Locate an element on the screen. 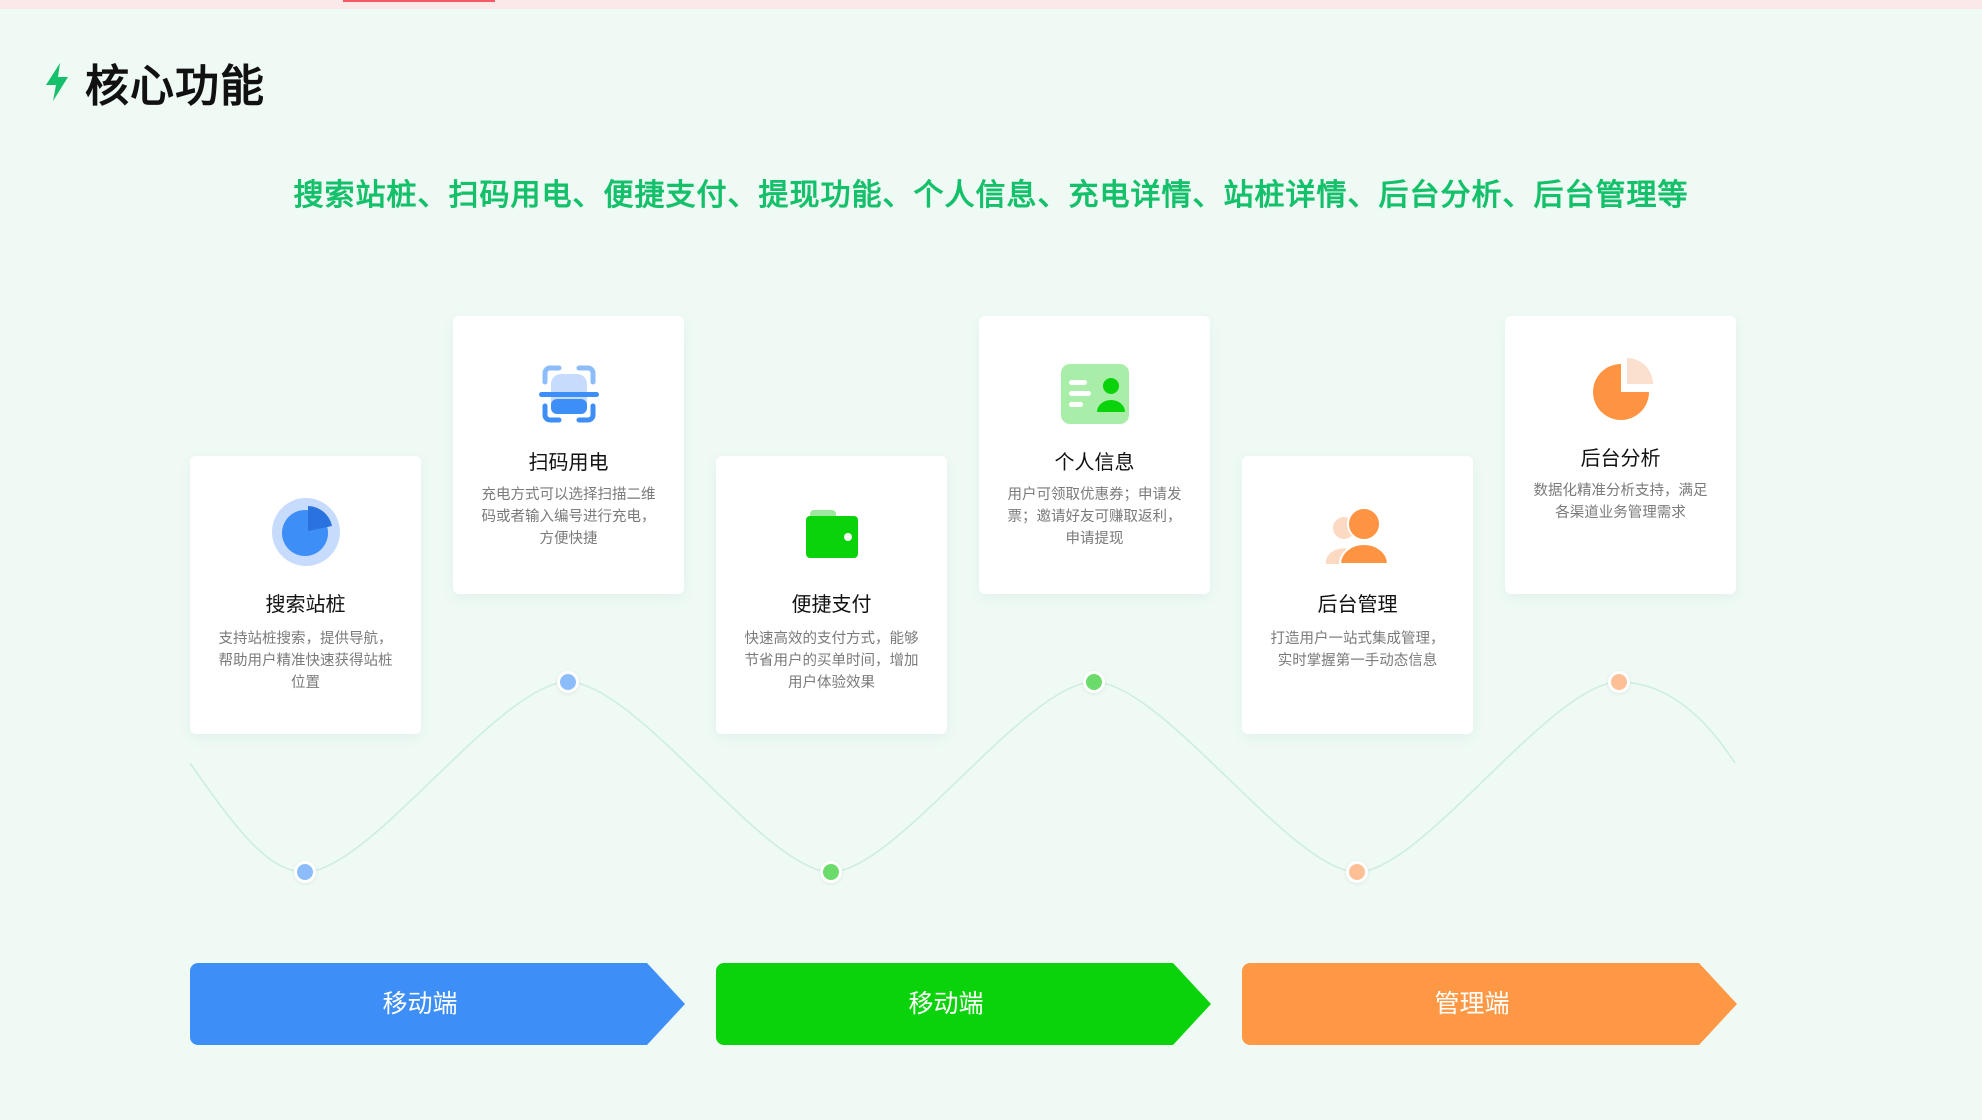 This screenshot has width=1982, height=1120. card-description: 用户可领取优惠券；申请发票；邀请好友可赚取返利，申请提现 is located at coordinates (1094, 517).